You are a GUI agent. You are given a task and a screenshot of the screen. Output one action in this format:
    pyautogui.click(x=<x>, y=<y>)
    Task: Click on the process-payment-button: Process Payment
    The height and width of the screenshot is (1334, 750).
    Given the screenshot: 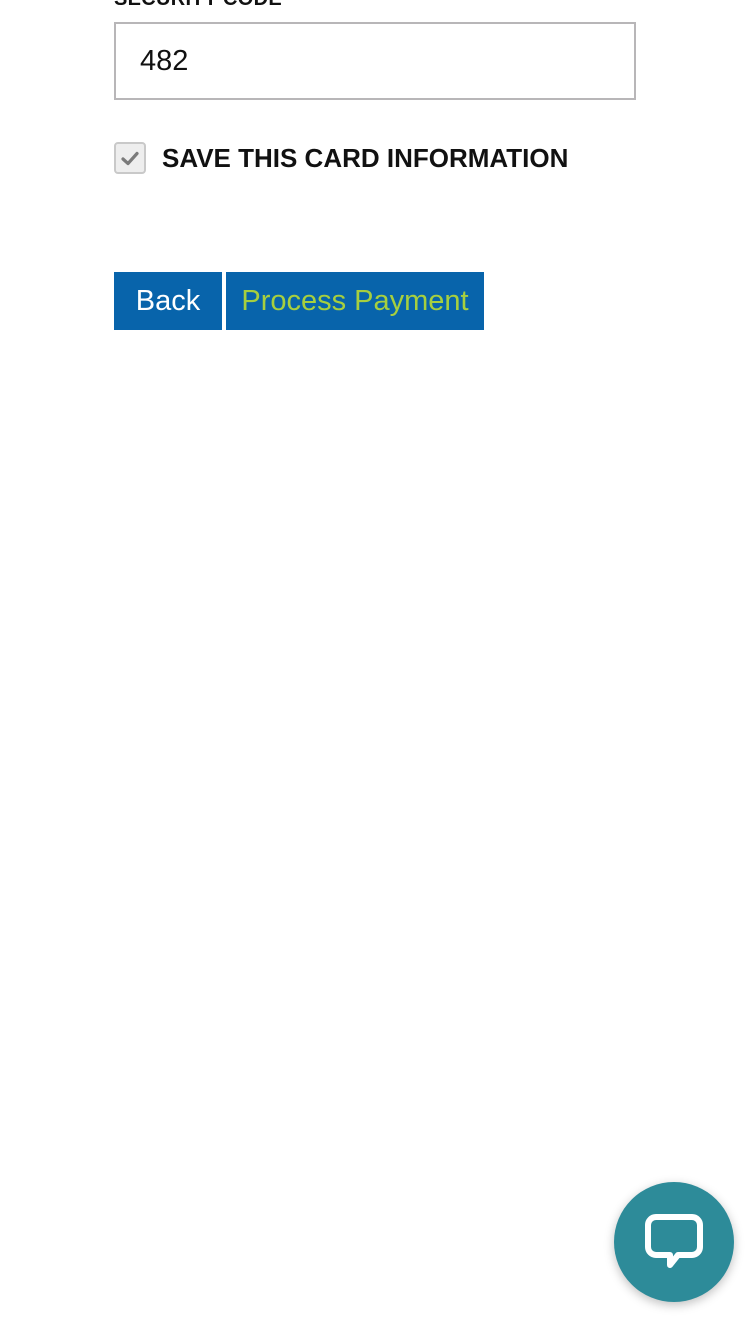 What is the action you would take?
    pyautogui.click(x=355, y=301)
    